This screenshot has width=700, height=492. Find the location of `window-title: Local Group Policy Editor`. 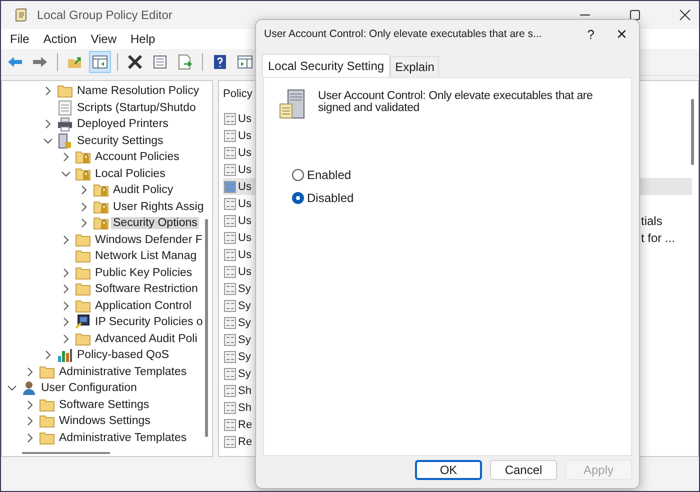

window-title: Local Group Policy Editor is located at coordinates (104, 15).